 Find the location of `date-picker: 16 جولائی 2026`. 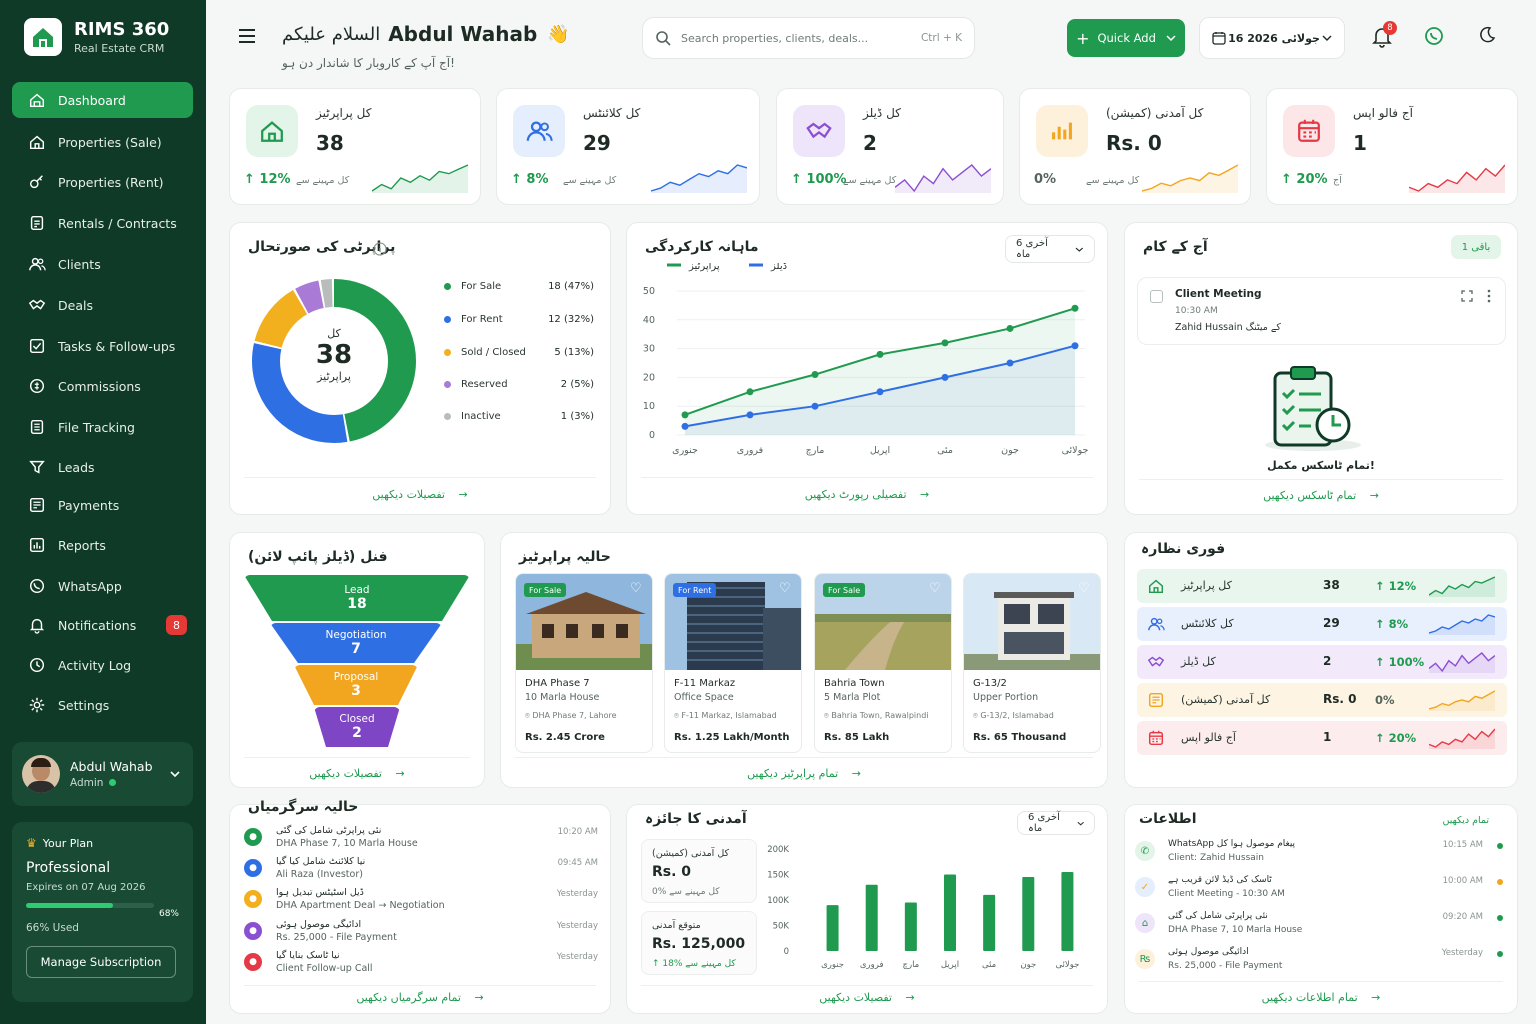

date-picker: 16 جولائی 2026 is located at coordinates (1272, 38).